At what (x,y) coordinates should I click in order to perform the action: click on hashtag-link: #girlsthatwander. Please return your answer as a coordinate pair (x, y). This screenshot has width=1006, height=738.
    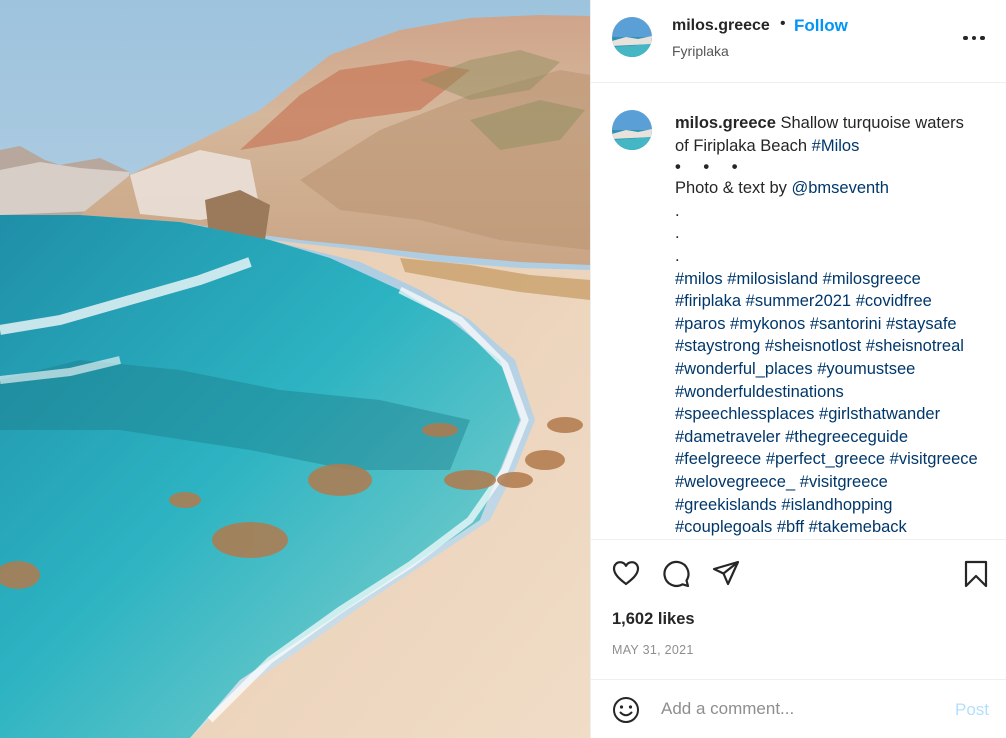
    Looking at the image, I should click on (879, 414).